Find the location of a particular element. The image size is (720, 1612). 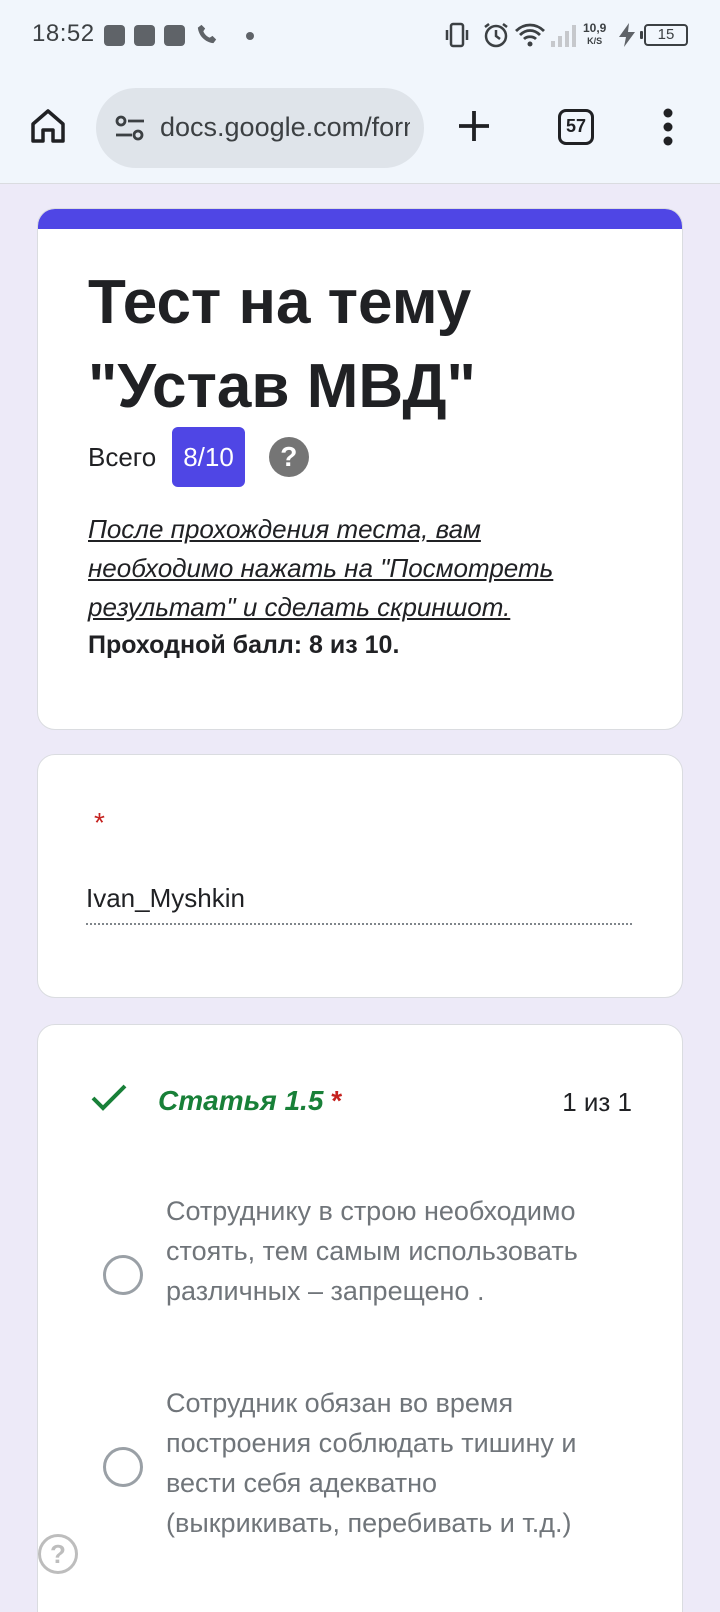

alarm-icon is located at coordinates (496, 35).